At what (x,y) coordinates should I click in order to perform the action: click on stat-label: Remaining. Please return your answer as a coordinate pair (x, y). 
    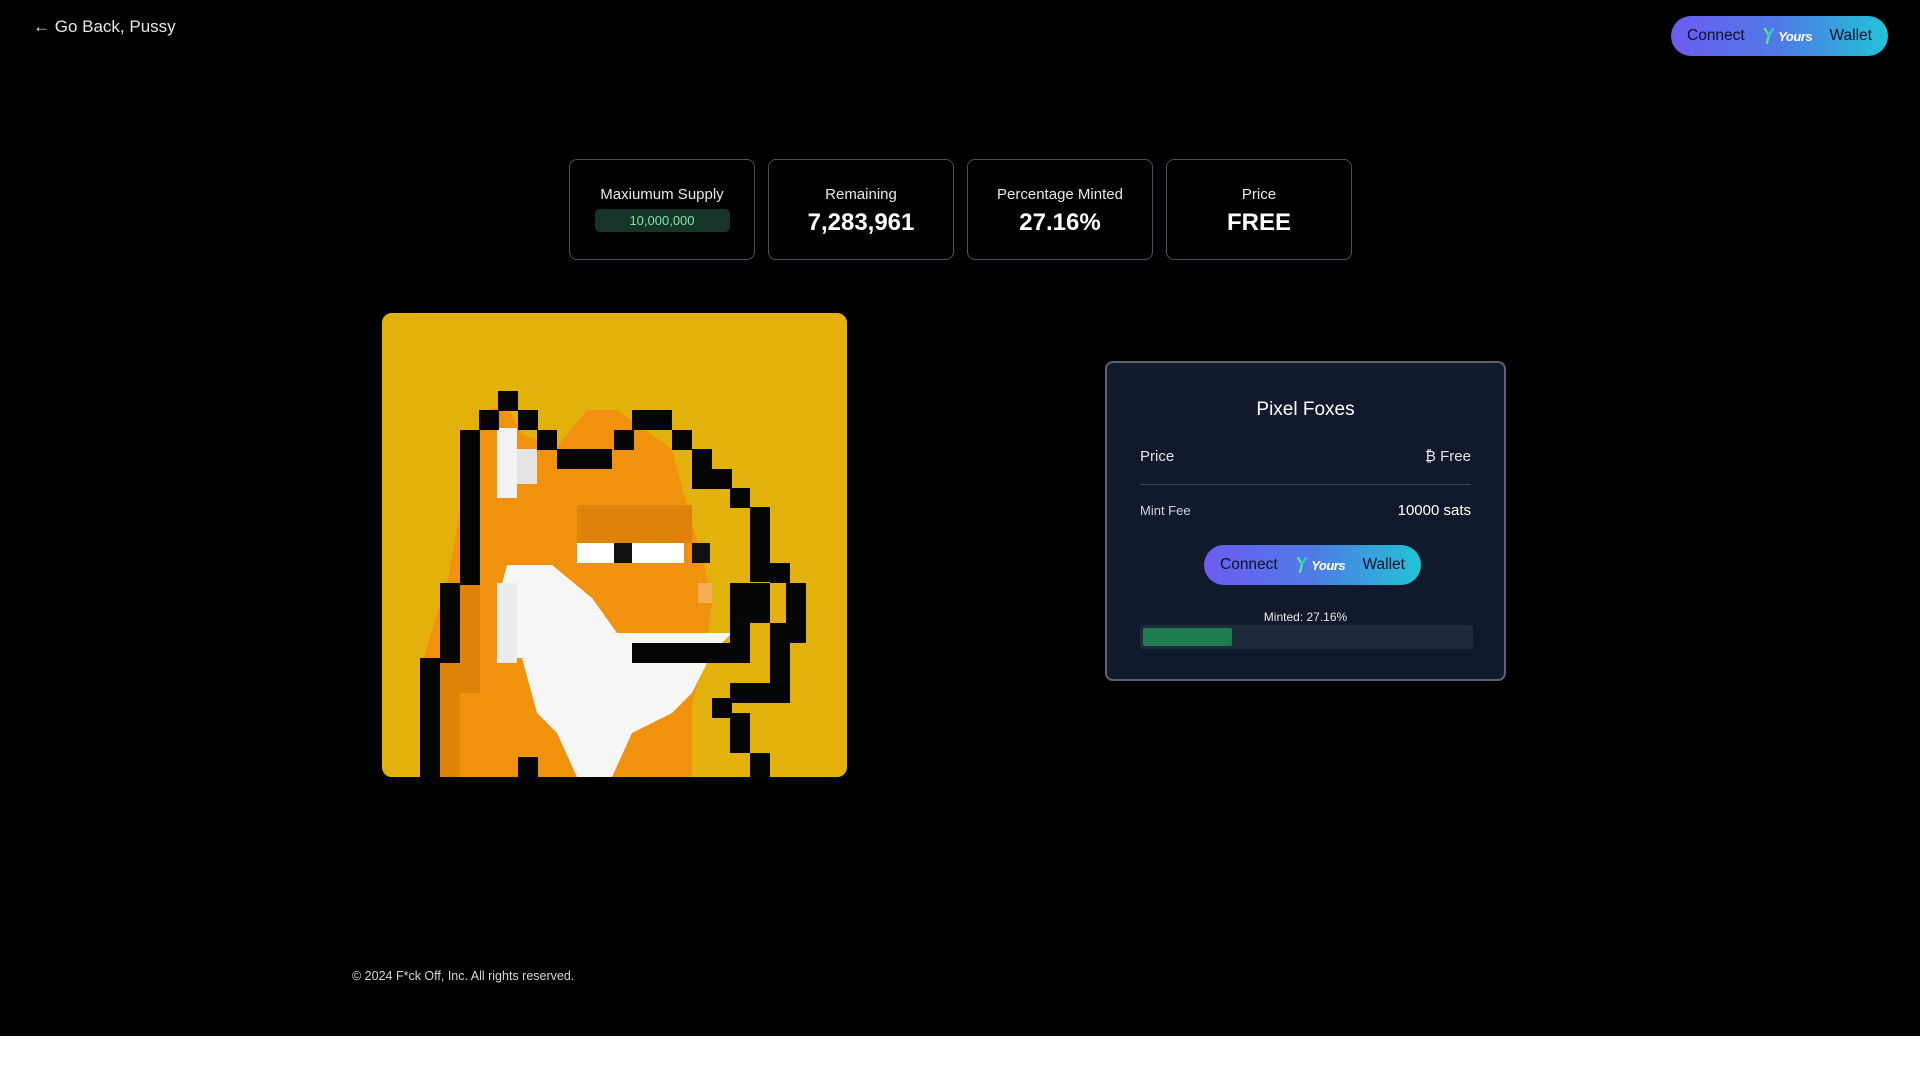
    Looking at the image, I should click on (861, 194).